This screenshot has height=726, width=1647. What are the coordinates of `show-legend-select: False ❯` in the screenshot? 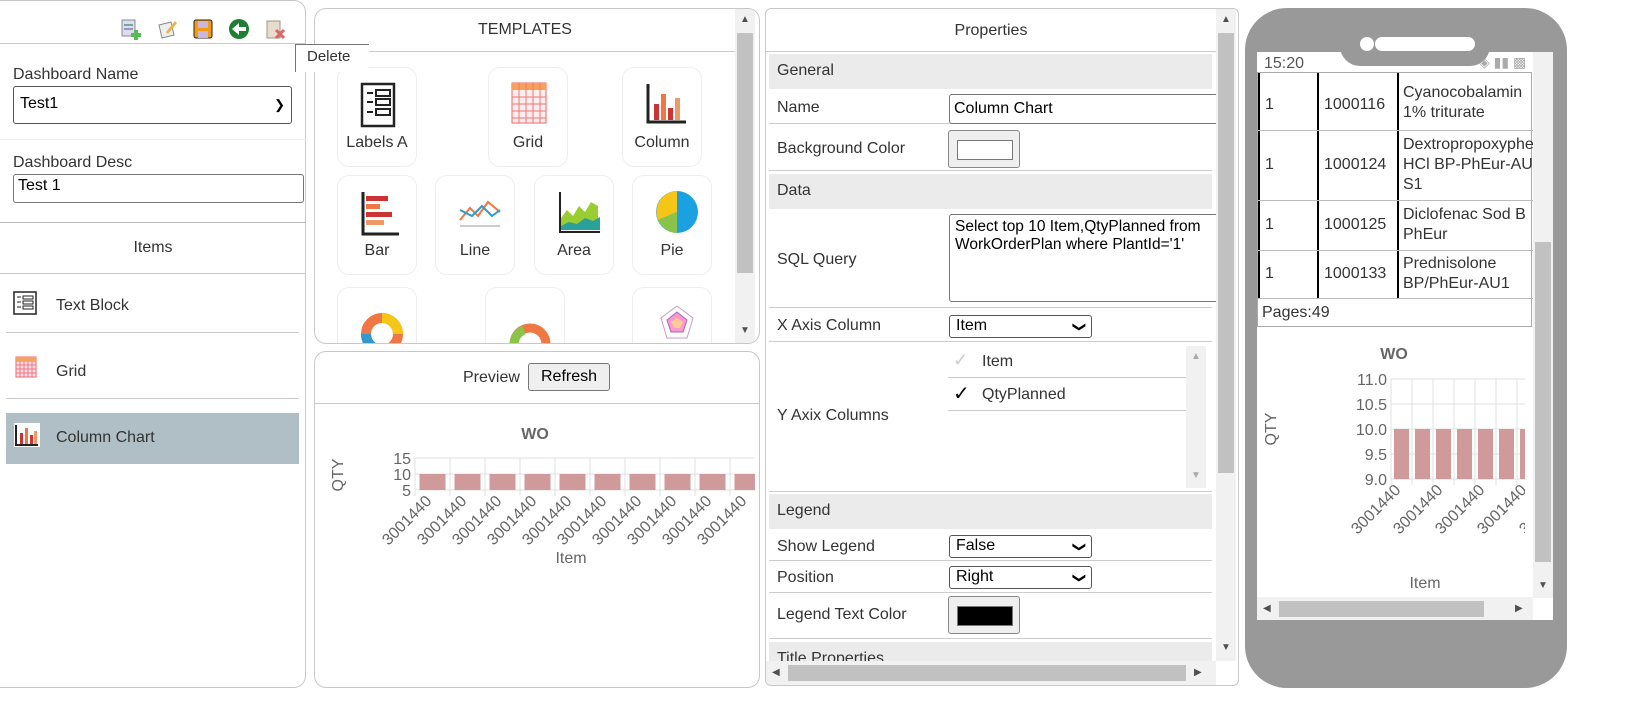 It's located at (1020, 546).